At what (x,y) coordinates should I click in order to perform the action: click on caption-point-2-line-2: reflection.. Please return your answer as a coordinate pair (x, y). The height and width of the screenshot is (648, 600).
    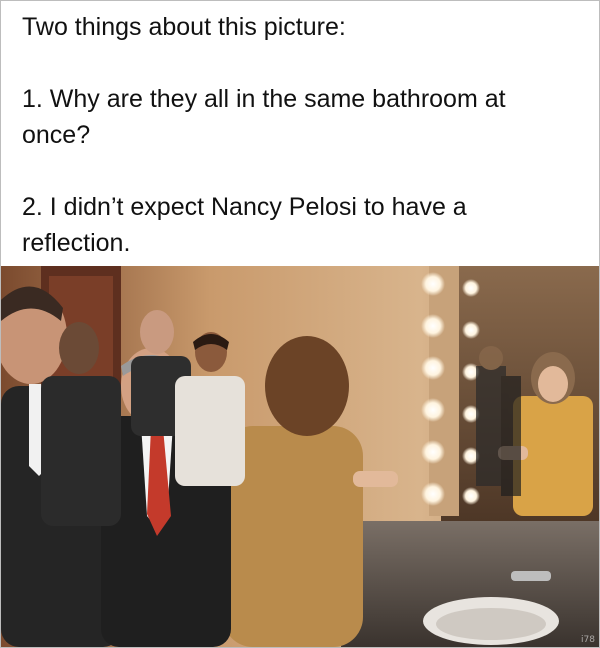
    Looking at the image, I should click on (76, 243).